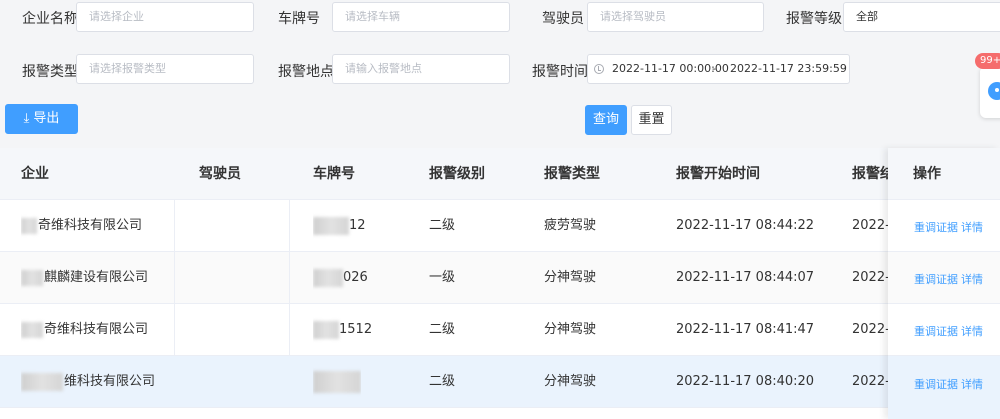  I want to click on cell-plate: 026, so click(340, 278).